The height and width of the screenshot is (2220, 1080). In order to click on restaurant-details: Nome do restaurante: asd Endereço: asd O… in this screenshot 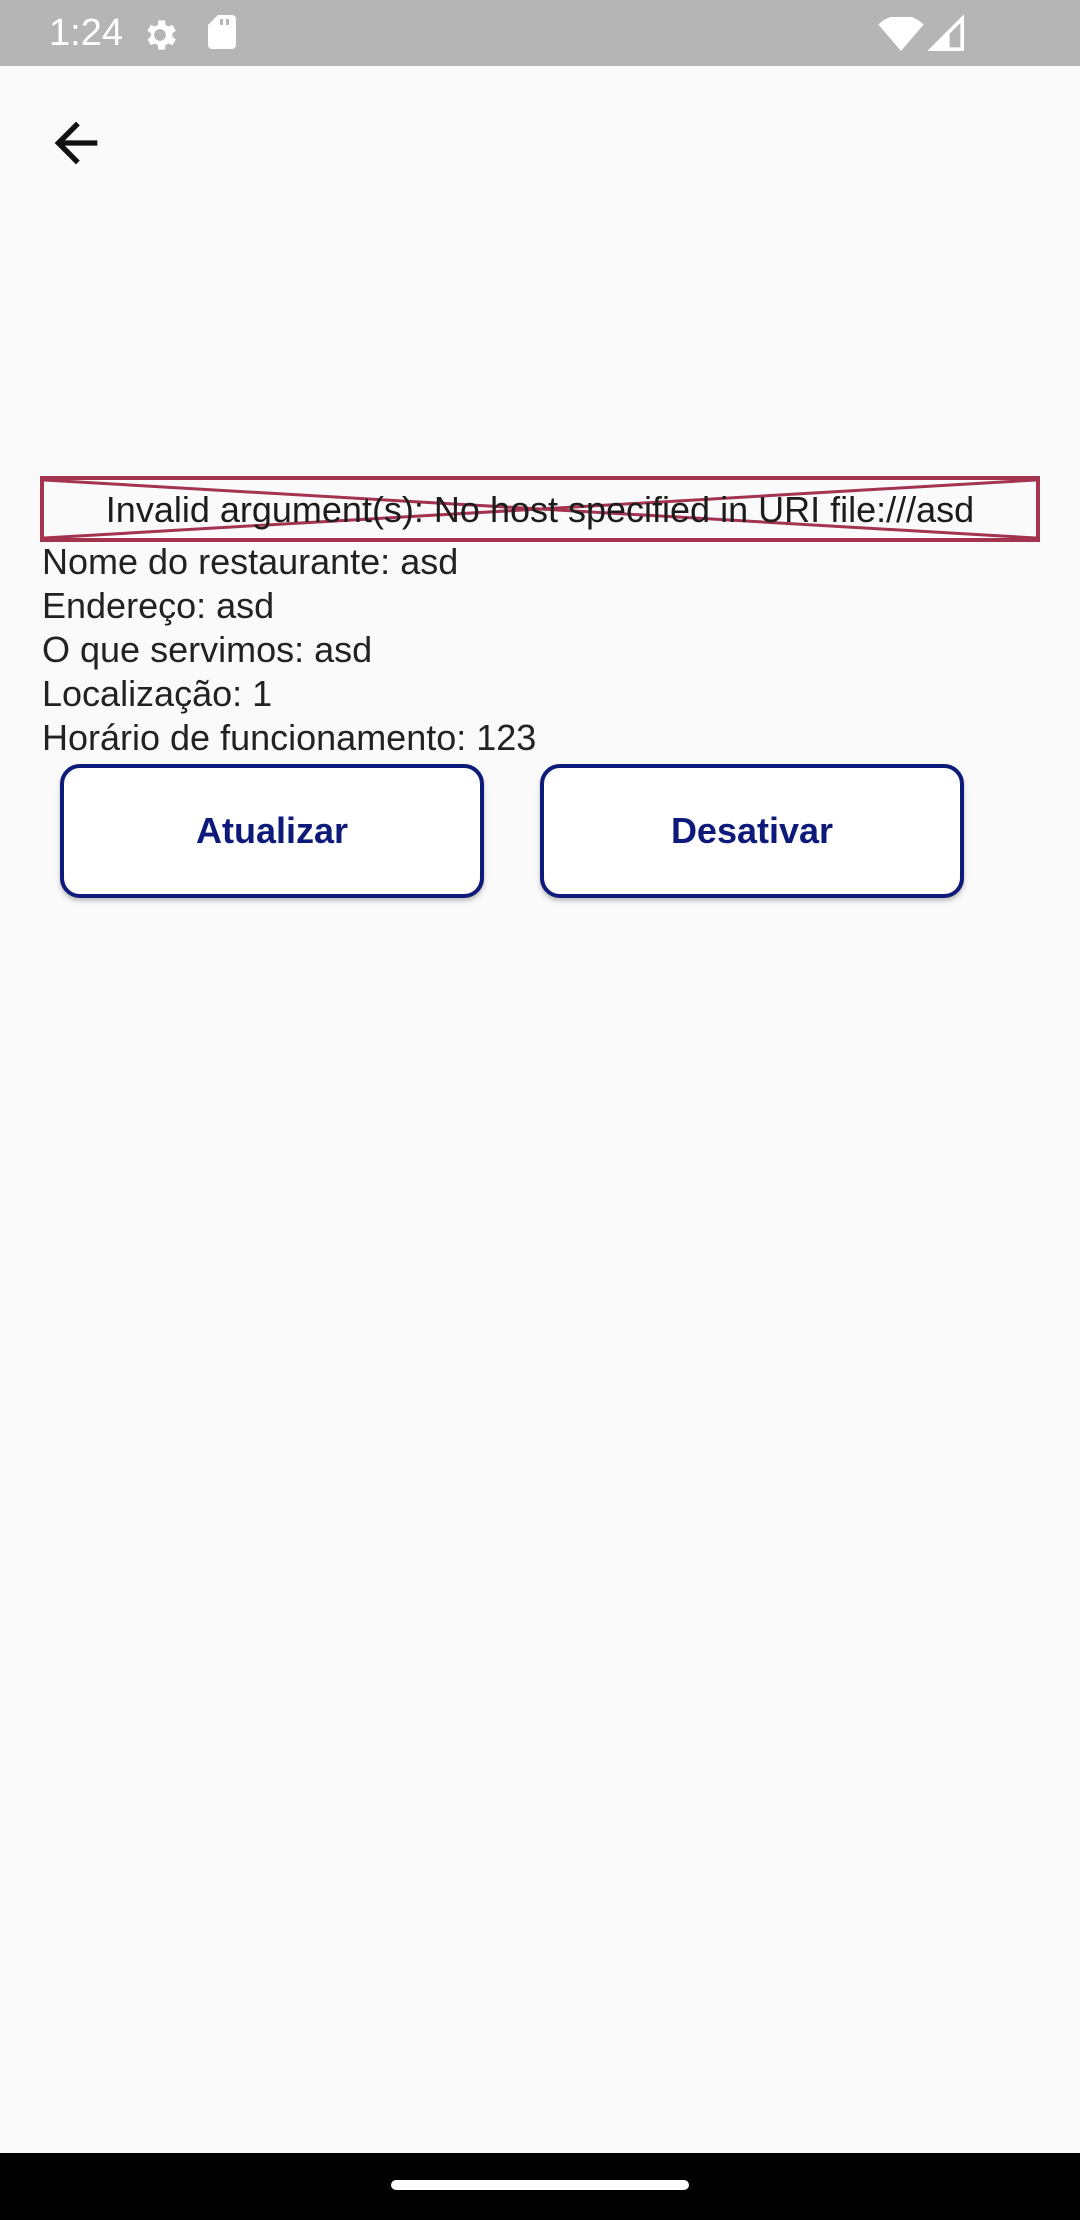, I will do `click(542, 650)`.